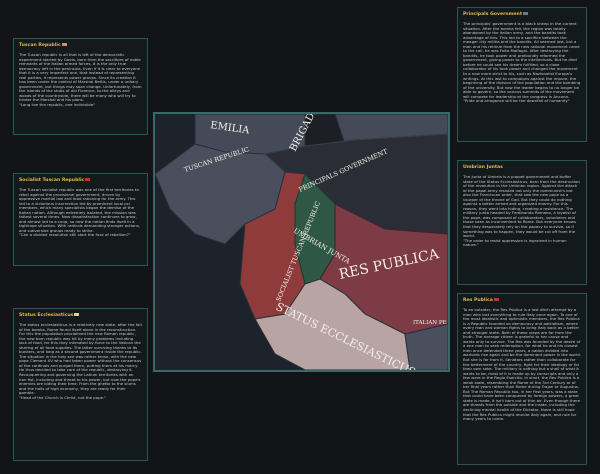 The image size is (600, 474). What do you see at coordinates (80, 181) in the screenshot?
I see `panel-title: Socialist Tuscan Republic` at bounding box center [80, 181].